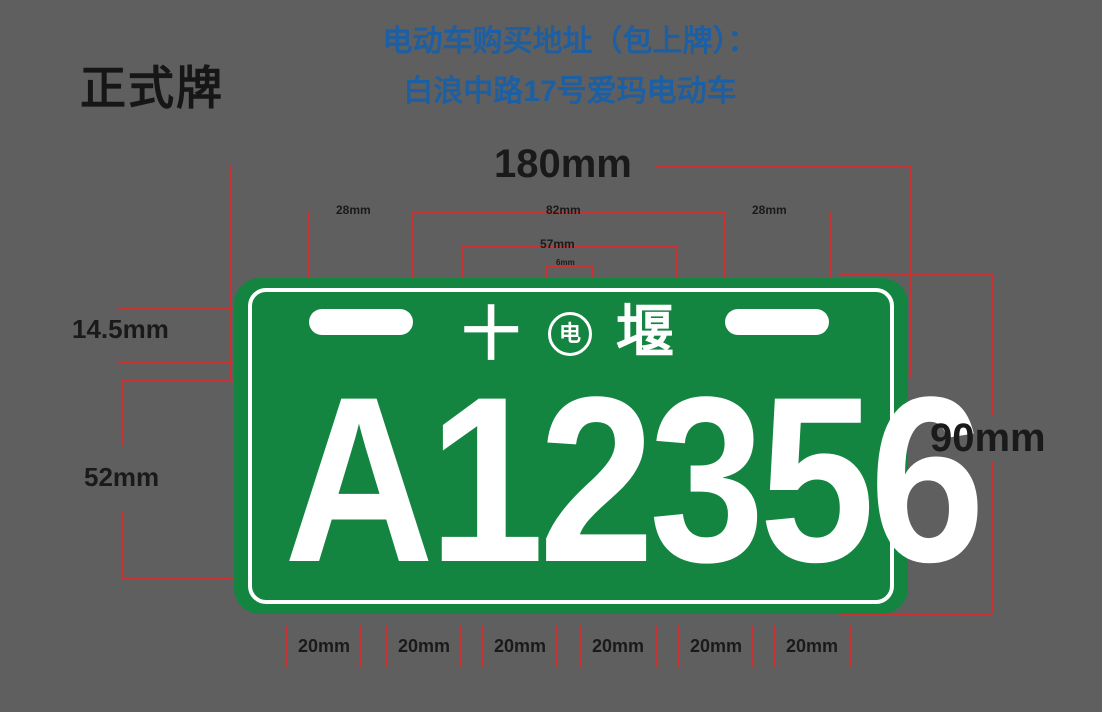 The image size is (1102, 712). What do you see at coordinates (716, 646) in the screenshot?
I see `dim-char-width-5: 20mm` at bounding box center [716, 646].